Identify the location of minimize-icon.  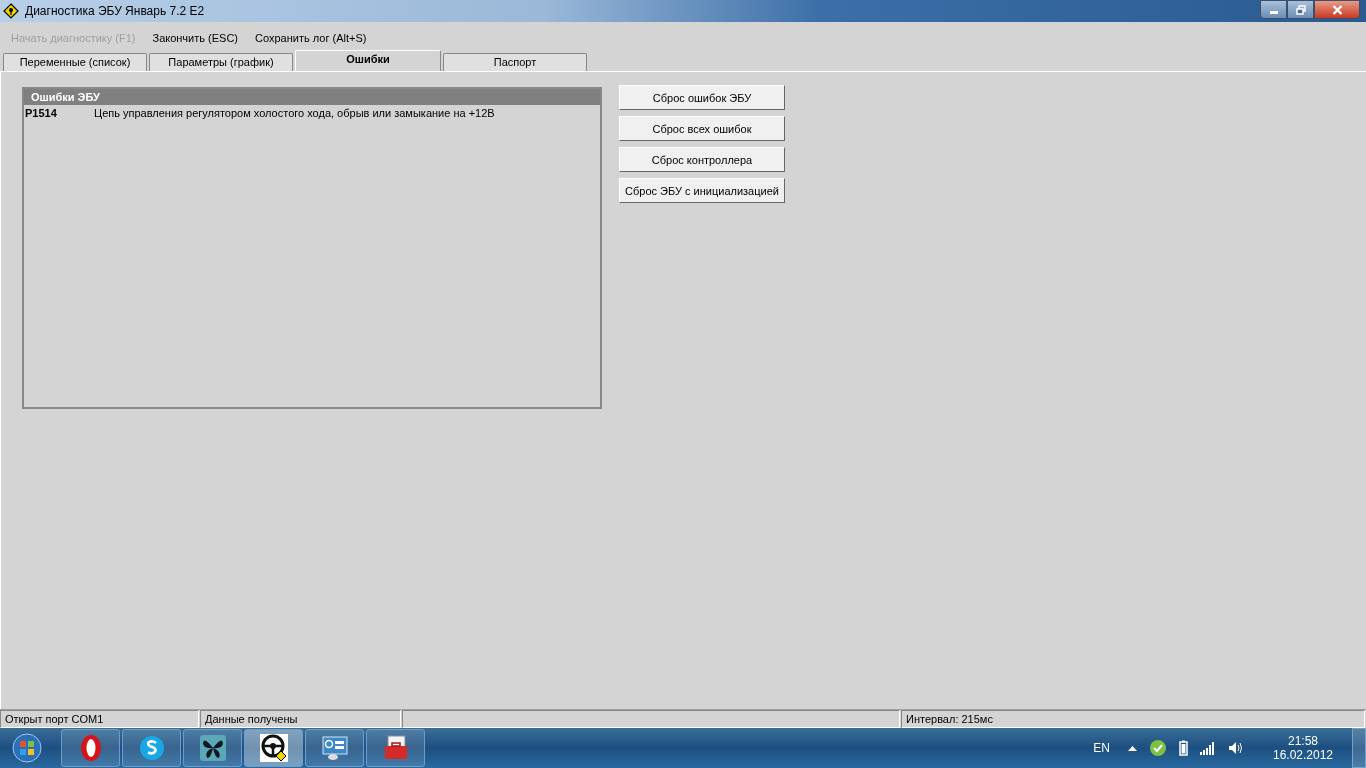
(1273, 12).